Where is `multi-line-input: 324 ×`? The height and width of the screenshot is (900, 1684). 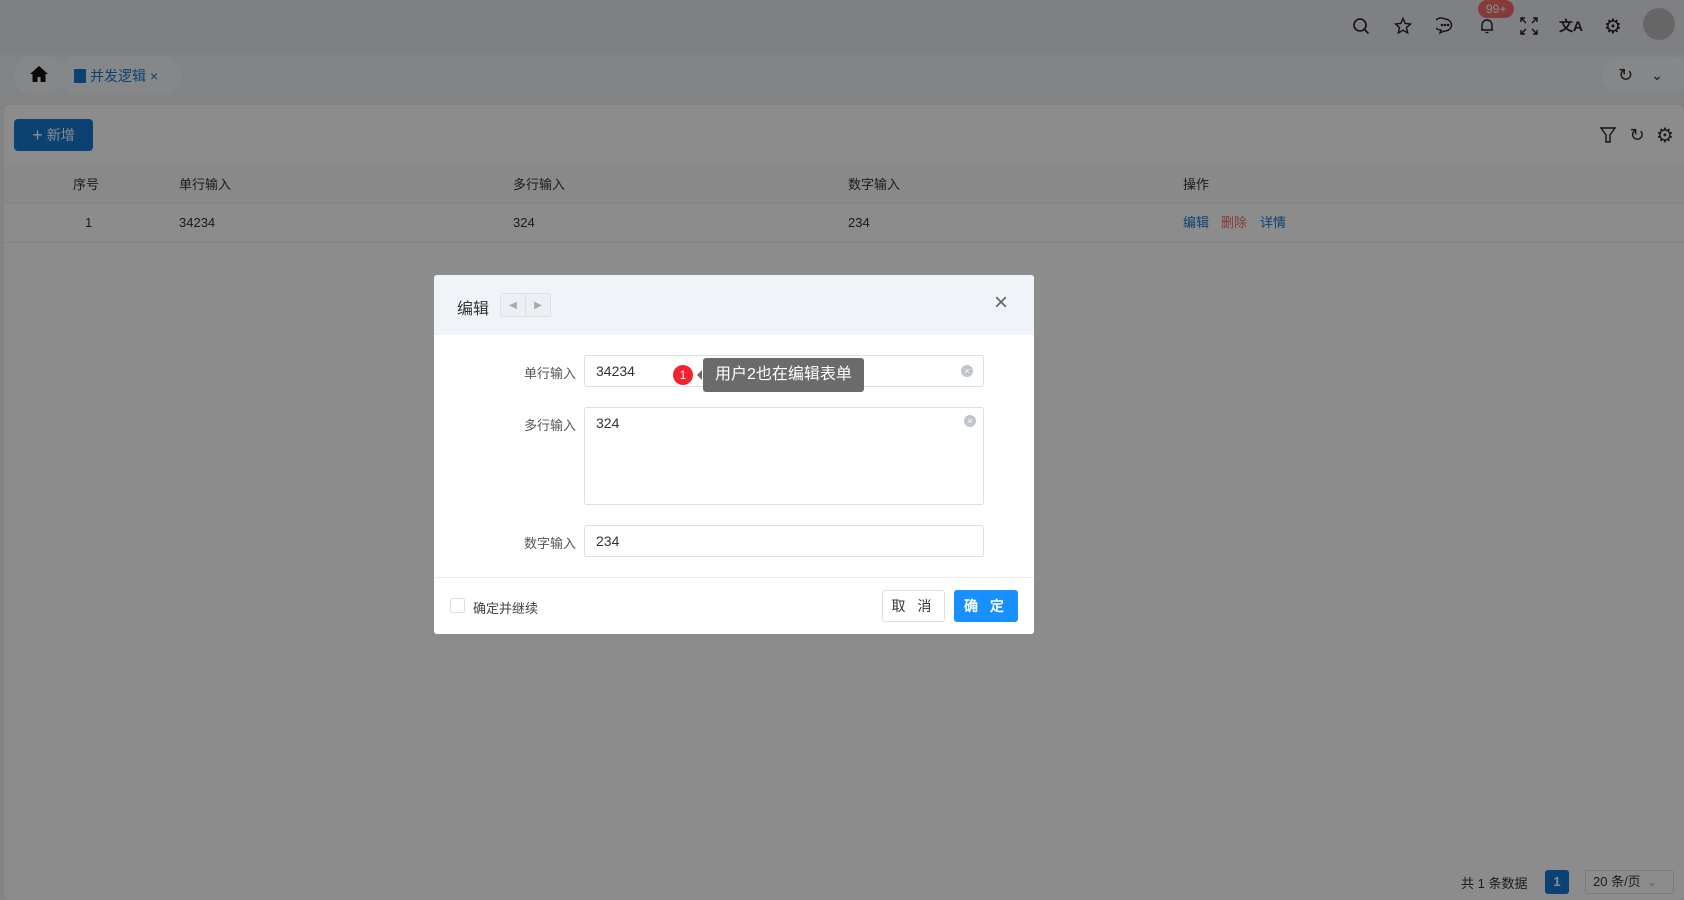 multi-line-input: 324 × is located at coordinates (784, 456).